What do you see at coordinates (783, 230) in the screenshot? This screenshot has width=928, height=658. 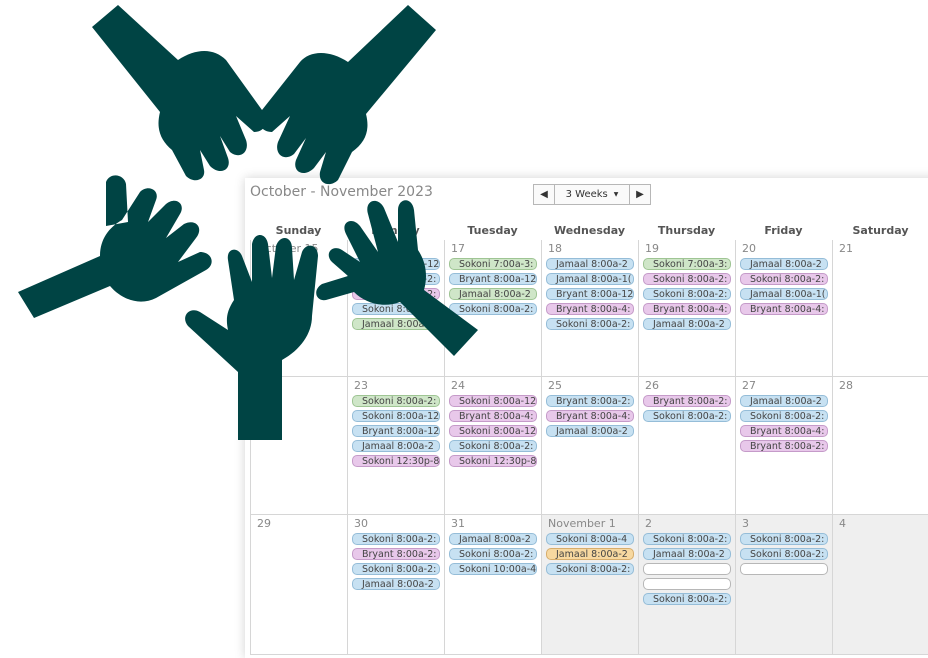 I see `dow-header-friday: Friday` at bounding box center [783, 230].